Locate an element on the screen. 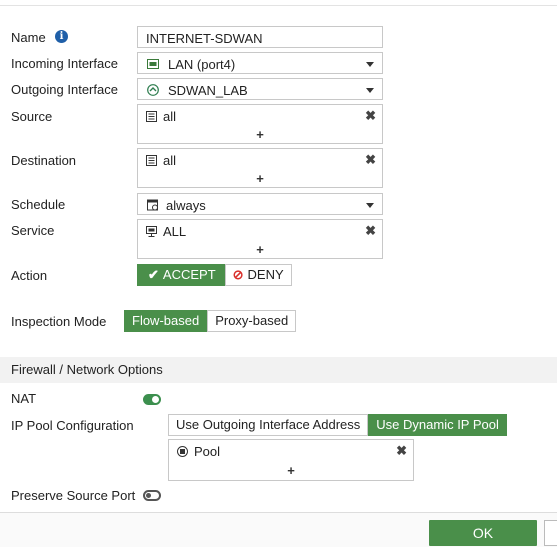  inspection-mode-toggle-group: Flow-based Proxy-based is located at coordinates (210, 321).